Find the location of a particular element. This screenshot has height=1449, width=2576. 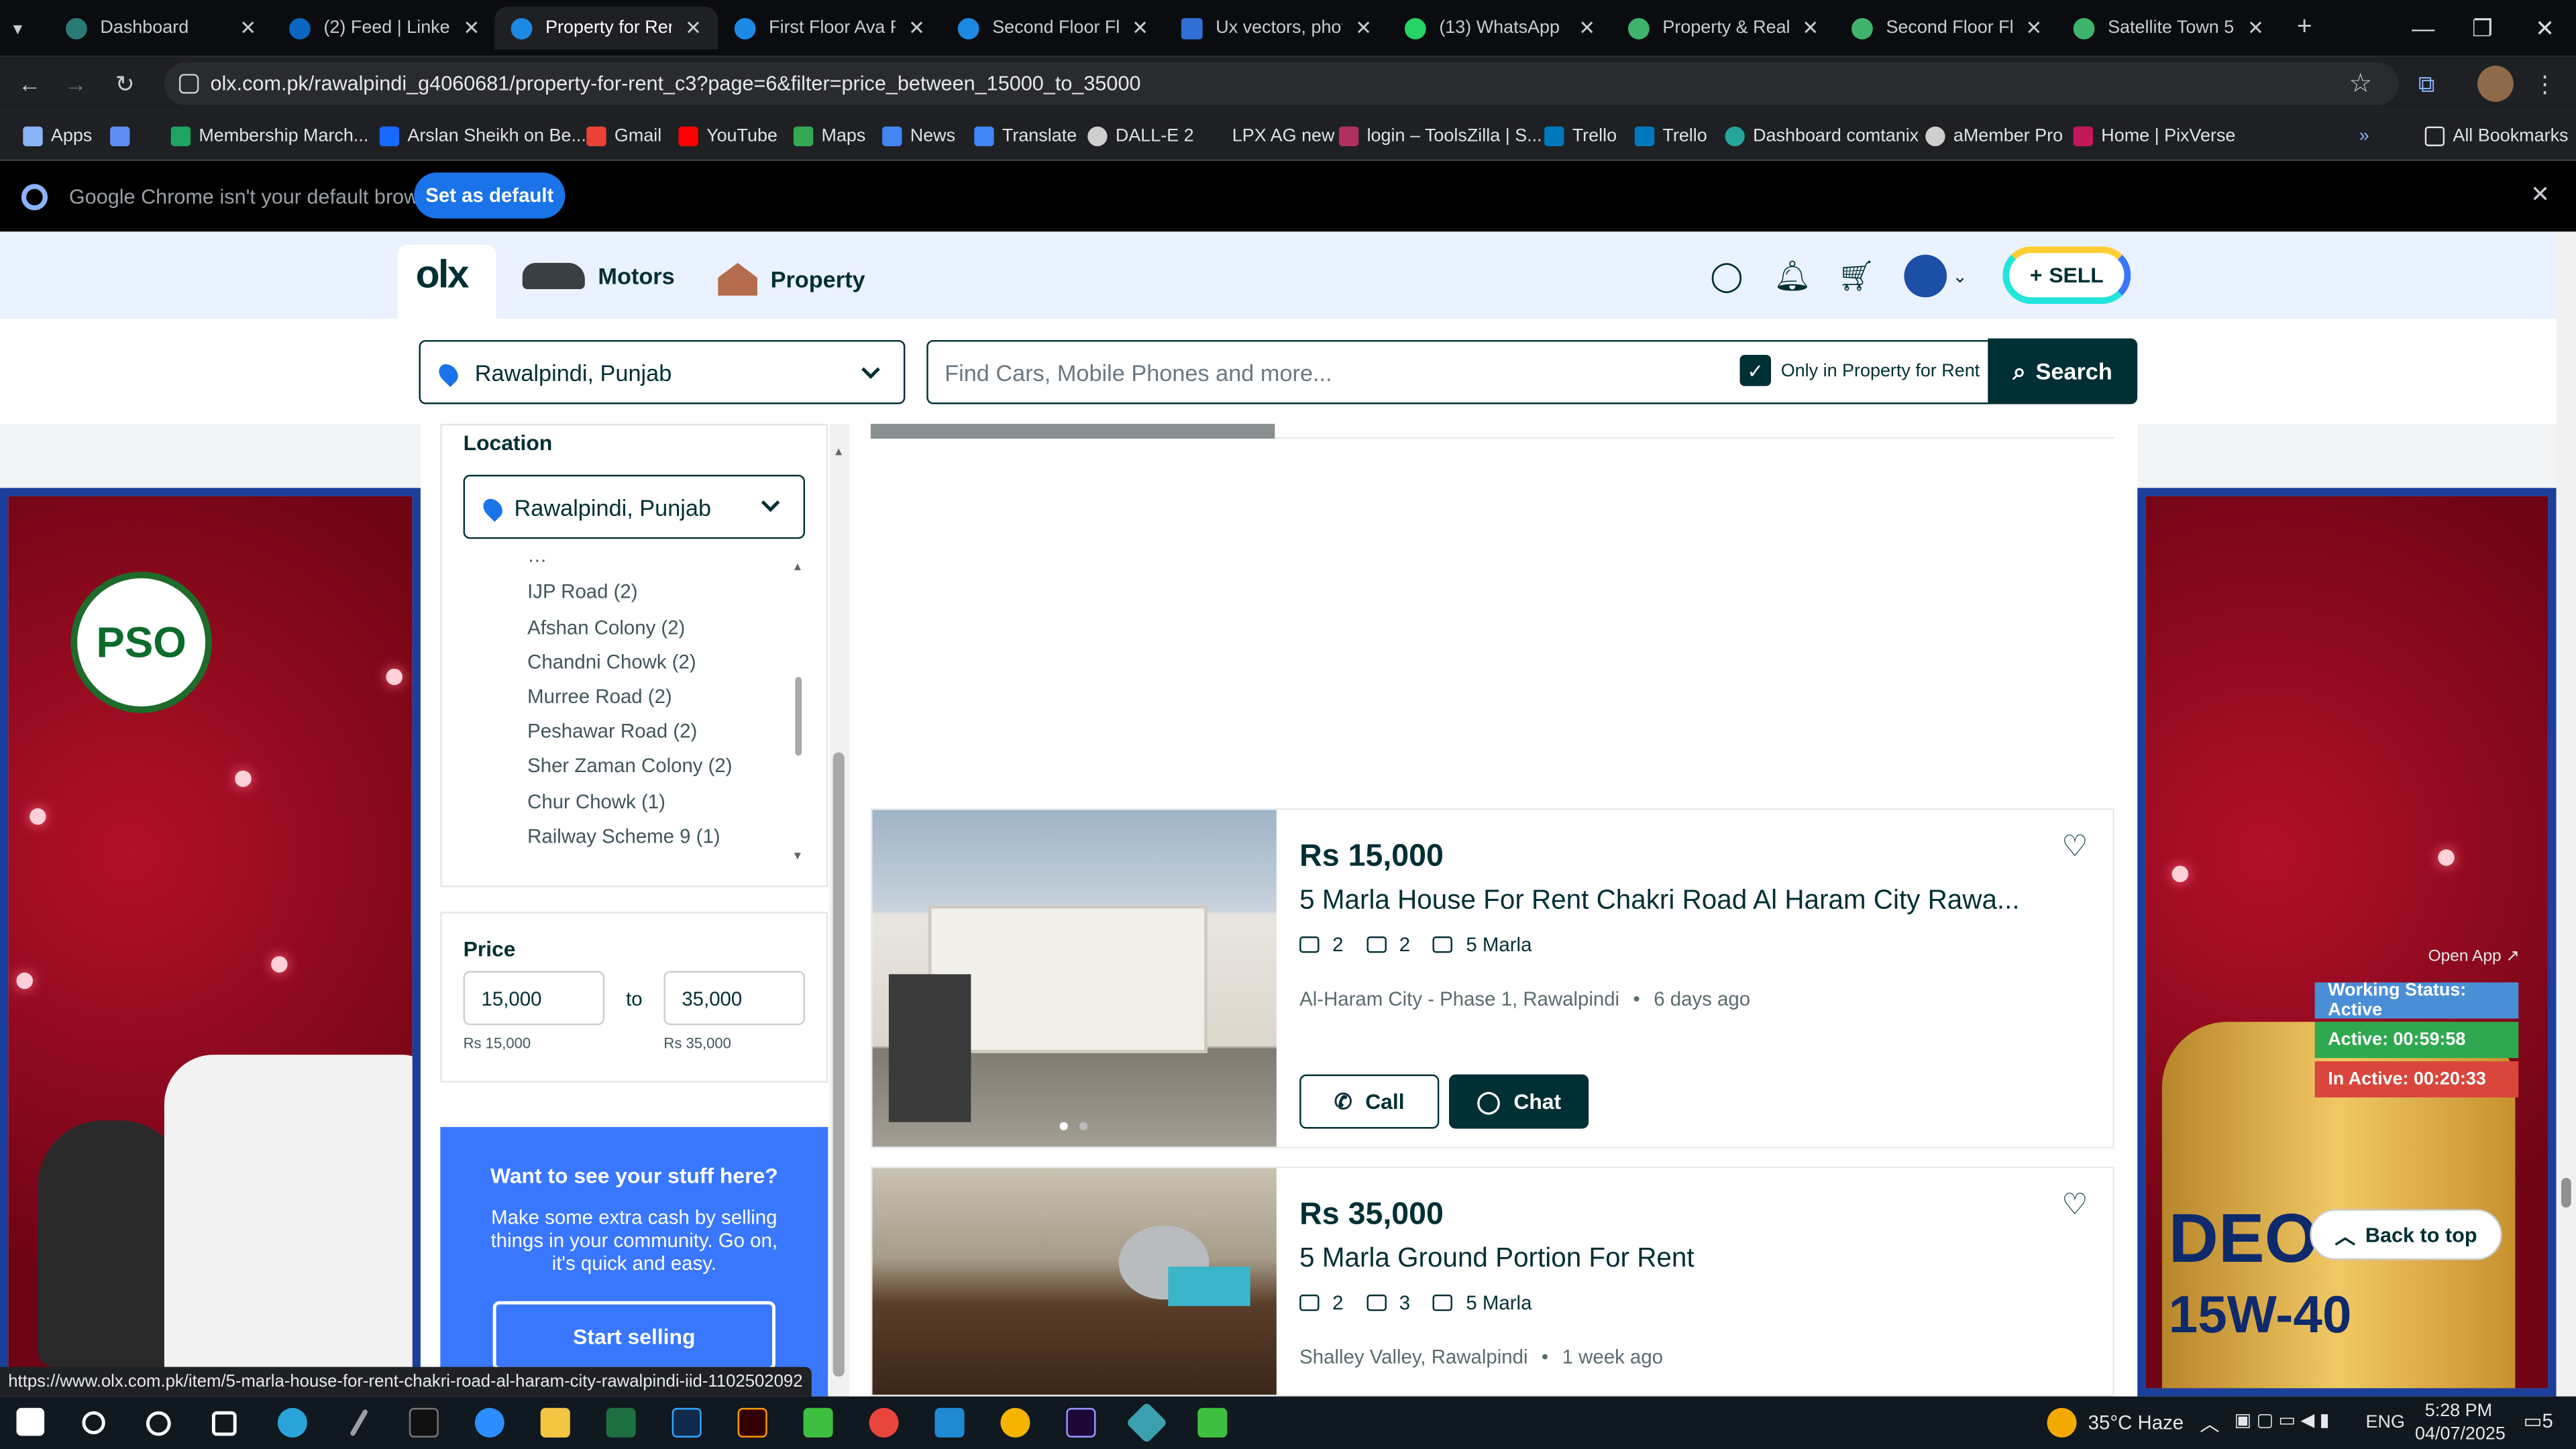

previous-listing-image is located at coordinates (1072, 431).